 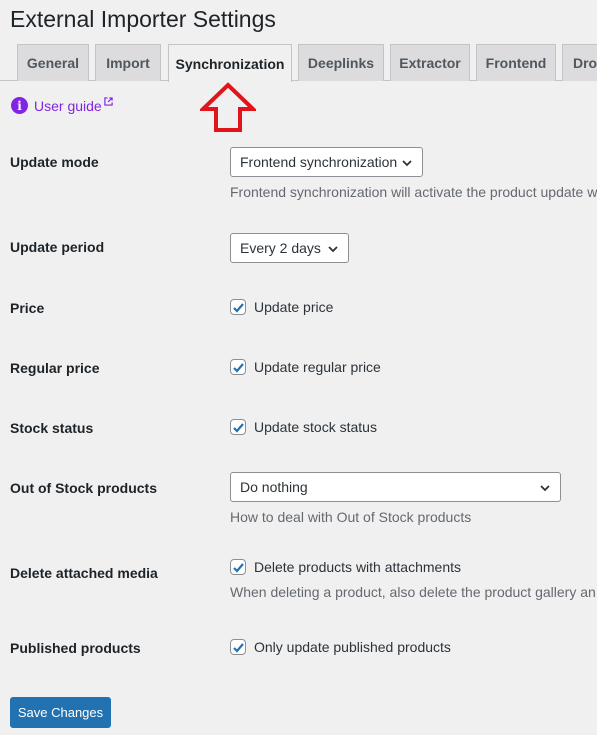 I want to click on update-regular-price-option: Update regular price, so click(x=305, y=367).